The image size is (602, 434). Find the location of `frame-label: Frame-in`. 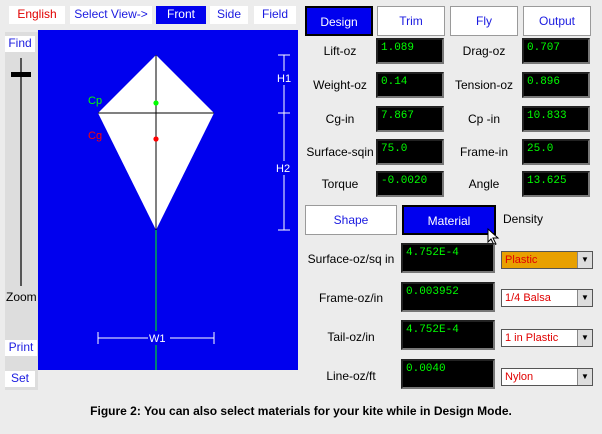

frame-label: Frame-in is located at coordinates (483, 152).